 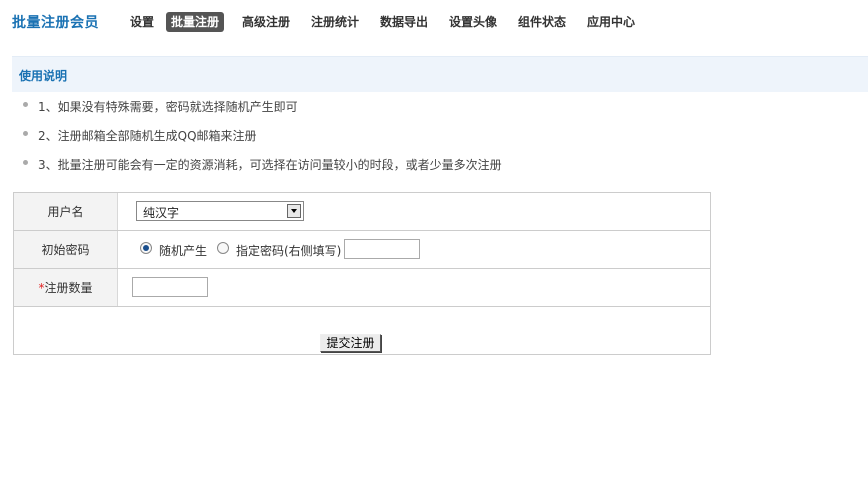 What do you see at coordinates (473, 22) in the screenshot?
I see `tab-set-avatar: 设置头像` at bounding box center [473, 22].